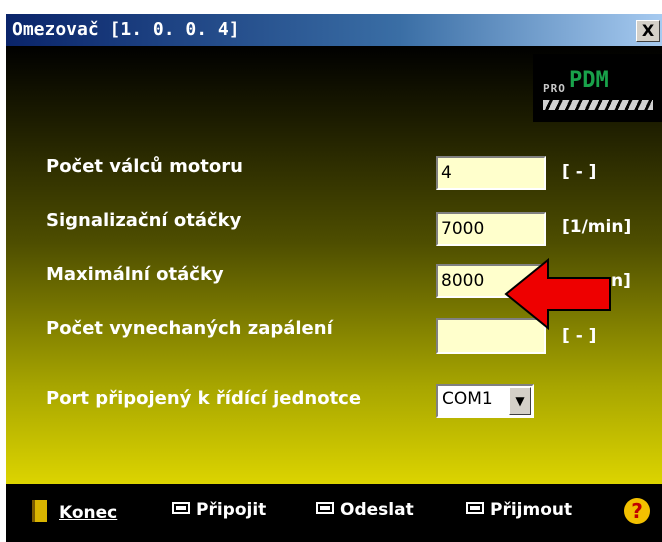 The width and height of the screenshot is (662, 542). I want to click on door-exit-icon, so click(39, 511).